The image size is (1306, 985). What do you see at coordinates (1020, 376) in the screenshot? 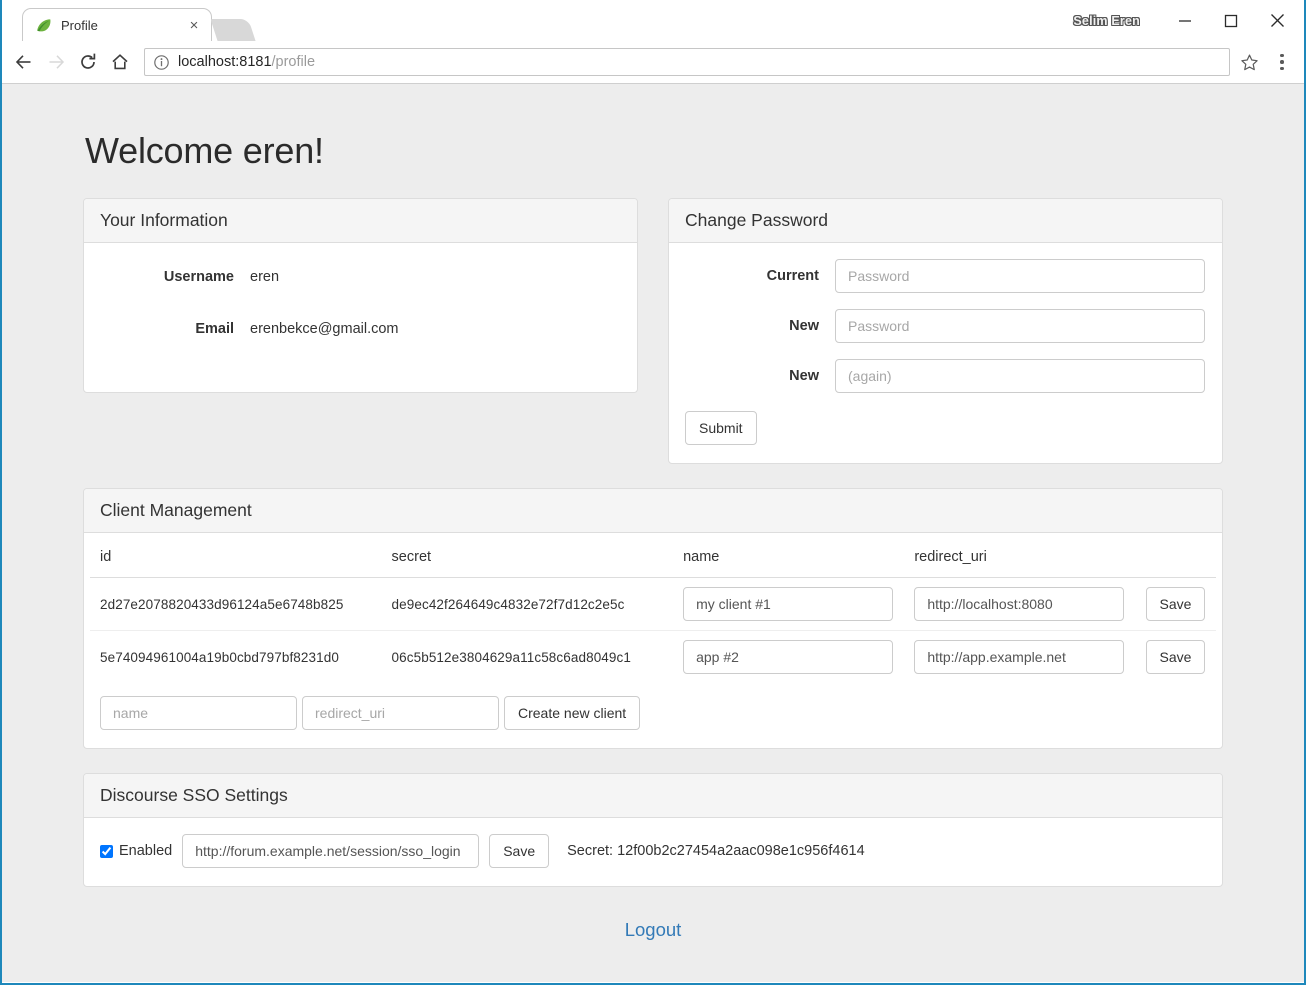
I see `confirm-password-input` at bounding box center [1020, 376].